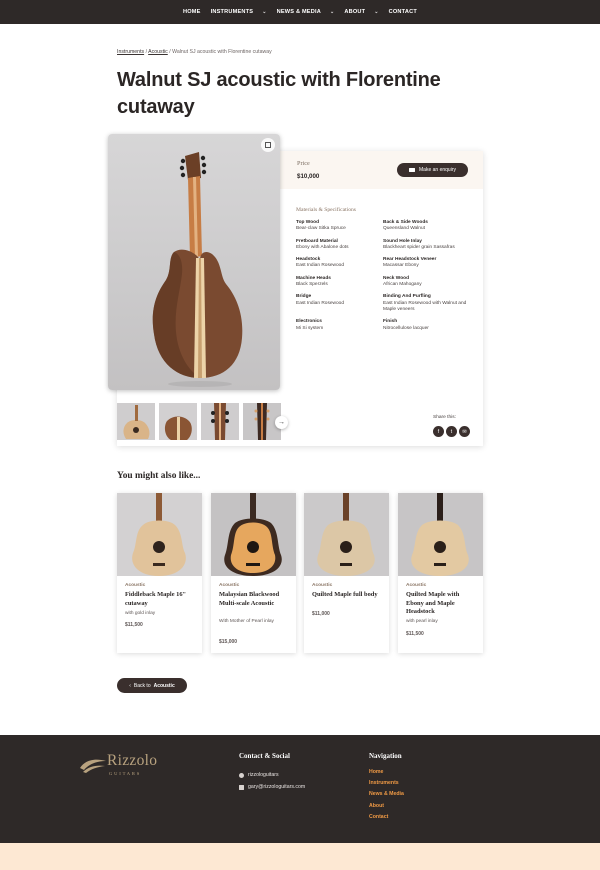  I want to click on make-enquiry-button: Make an enquiry, so click(432, 170).